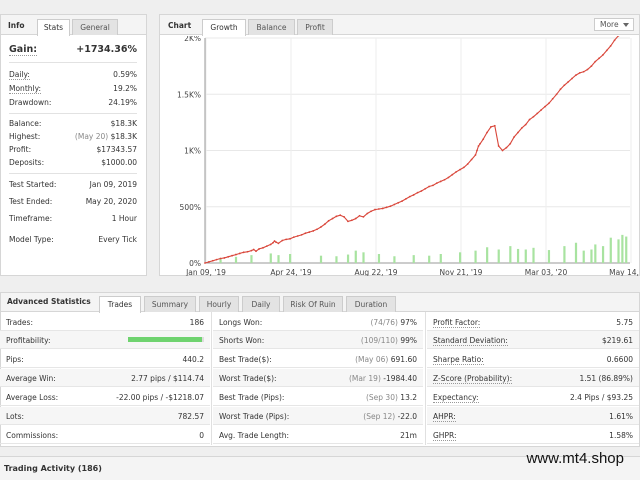  I want to click on chevron-down-icon, so click(626, 25).